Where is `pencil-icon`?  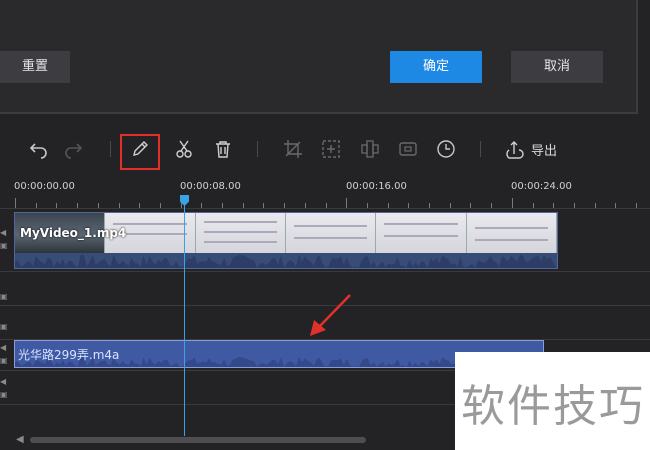 pencil-icon is located at coordinates (140, 149).